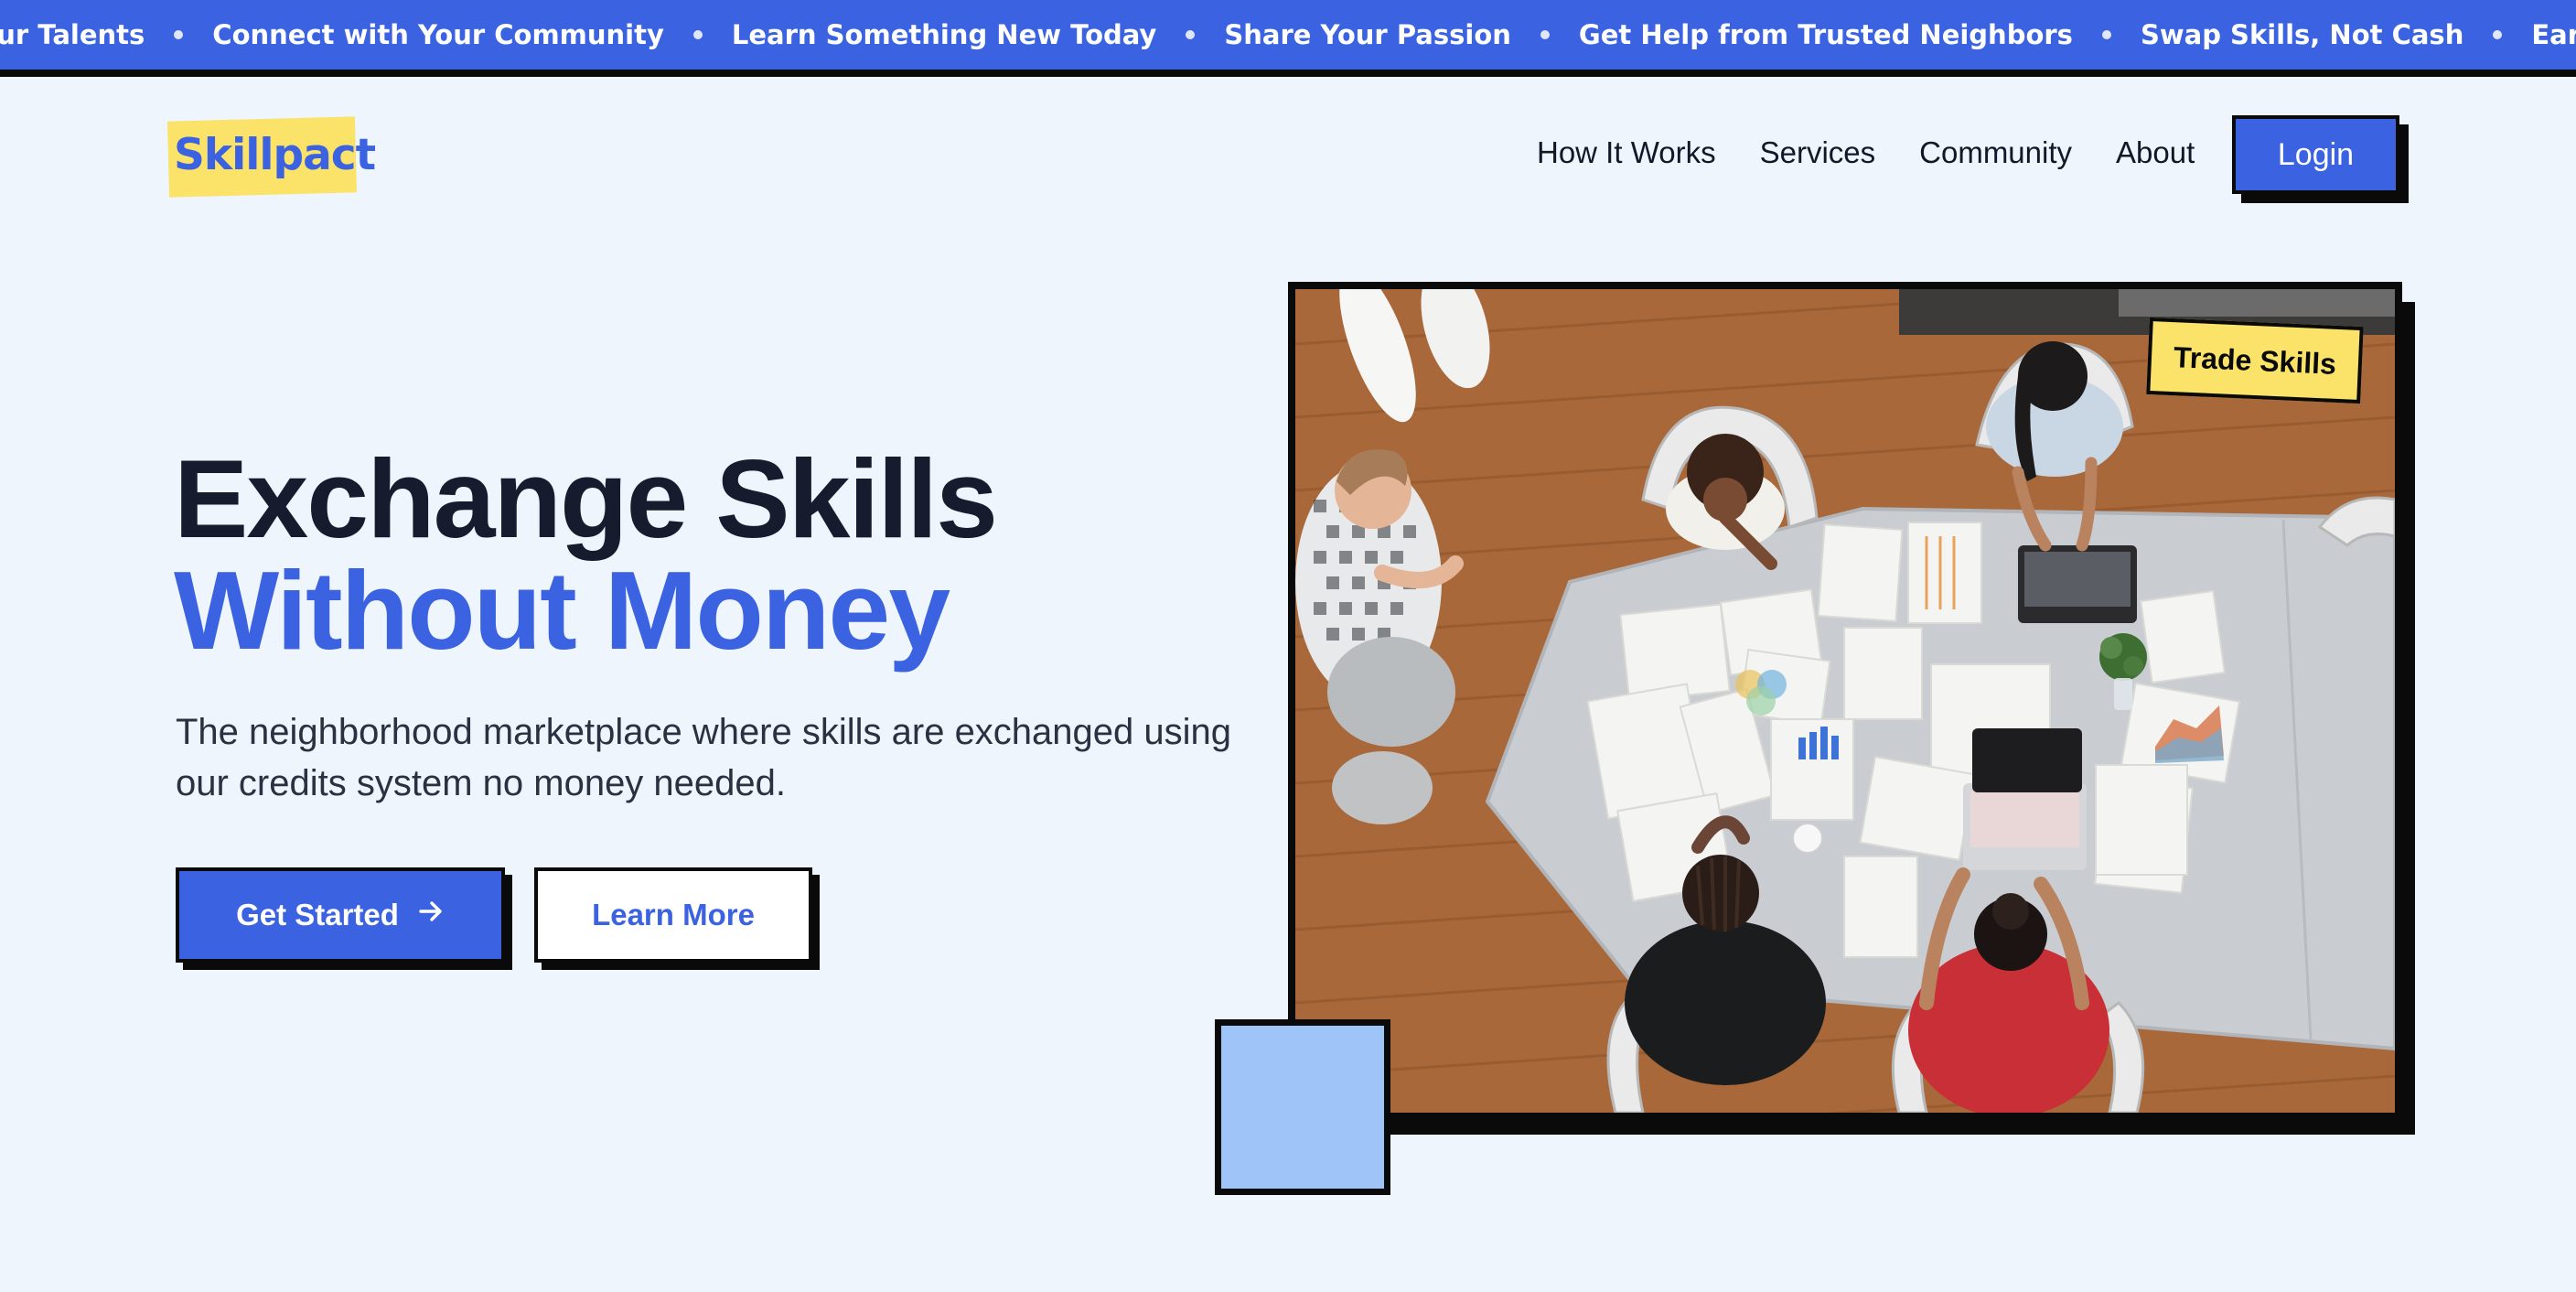  Describe the element at coordinates (2315, 154) in the screenshot. I see `login-button: Login` at that location.